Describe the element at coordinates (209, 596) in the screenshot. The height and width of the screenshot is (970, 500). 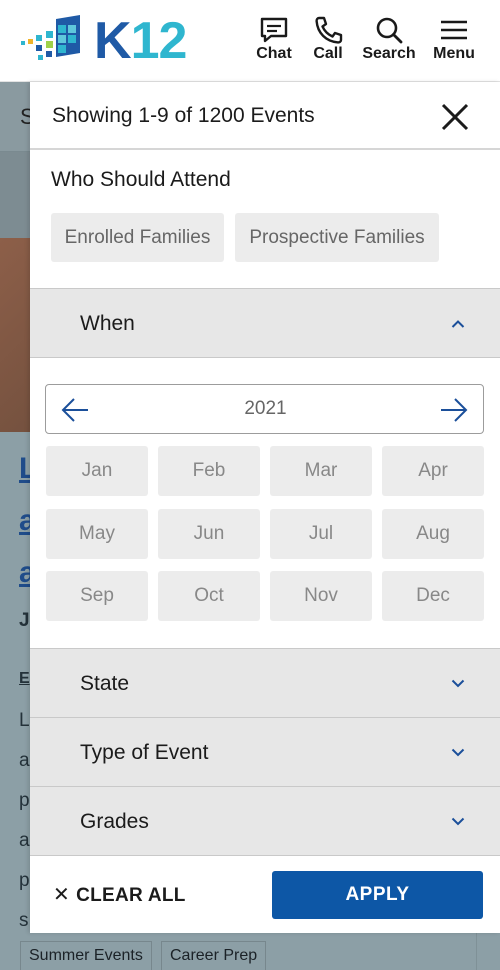
I see `month-oct: Oct` at that location.